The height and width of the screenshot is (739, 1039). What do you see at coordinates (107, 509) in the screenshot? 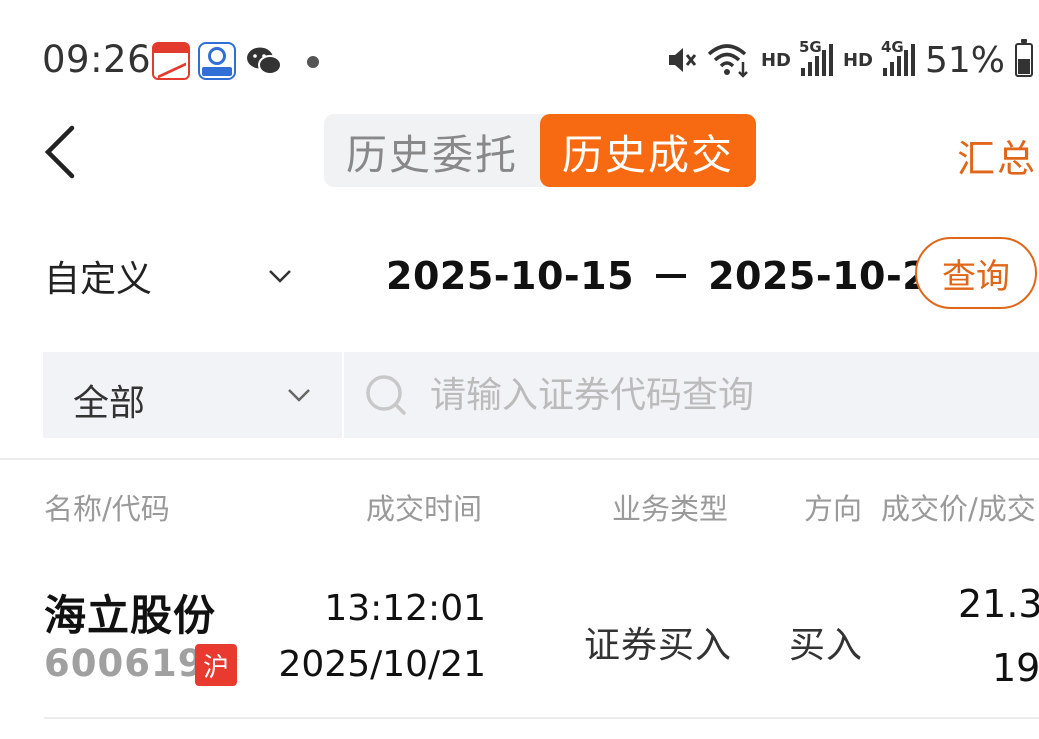
I see `column-header-name: 名称/代码` at bounding box center [107, 509].